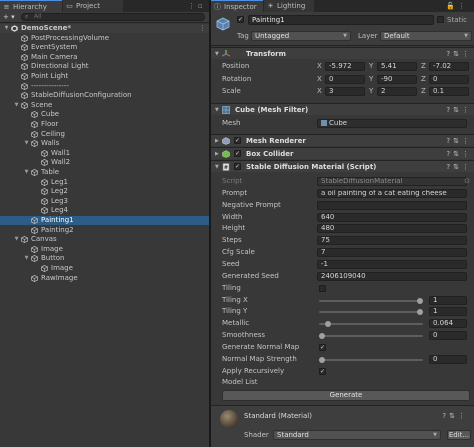 This screenshot has width=474, height=447. Describe the element at coordinates (345, 91) in the screenshot. I see `scale-x-field: 3` at that location.